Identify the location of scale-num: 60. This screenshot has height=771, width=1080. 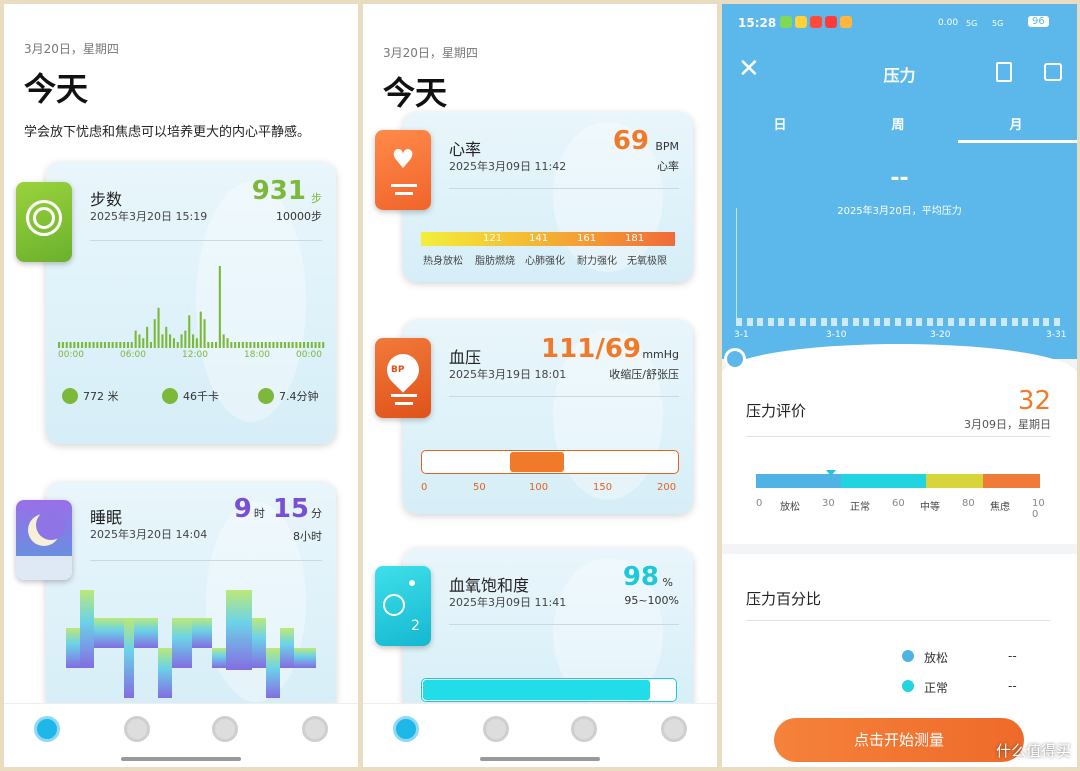
(898, 503).